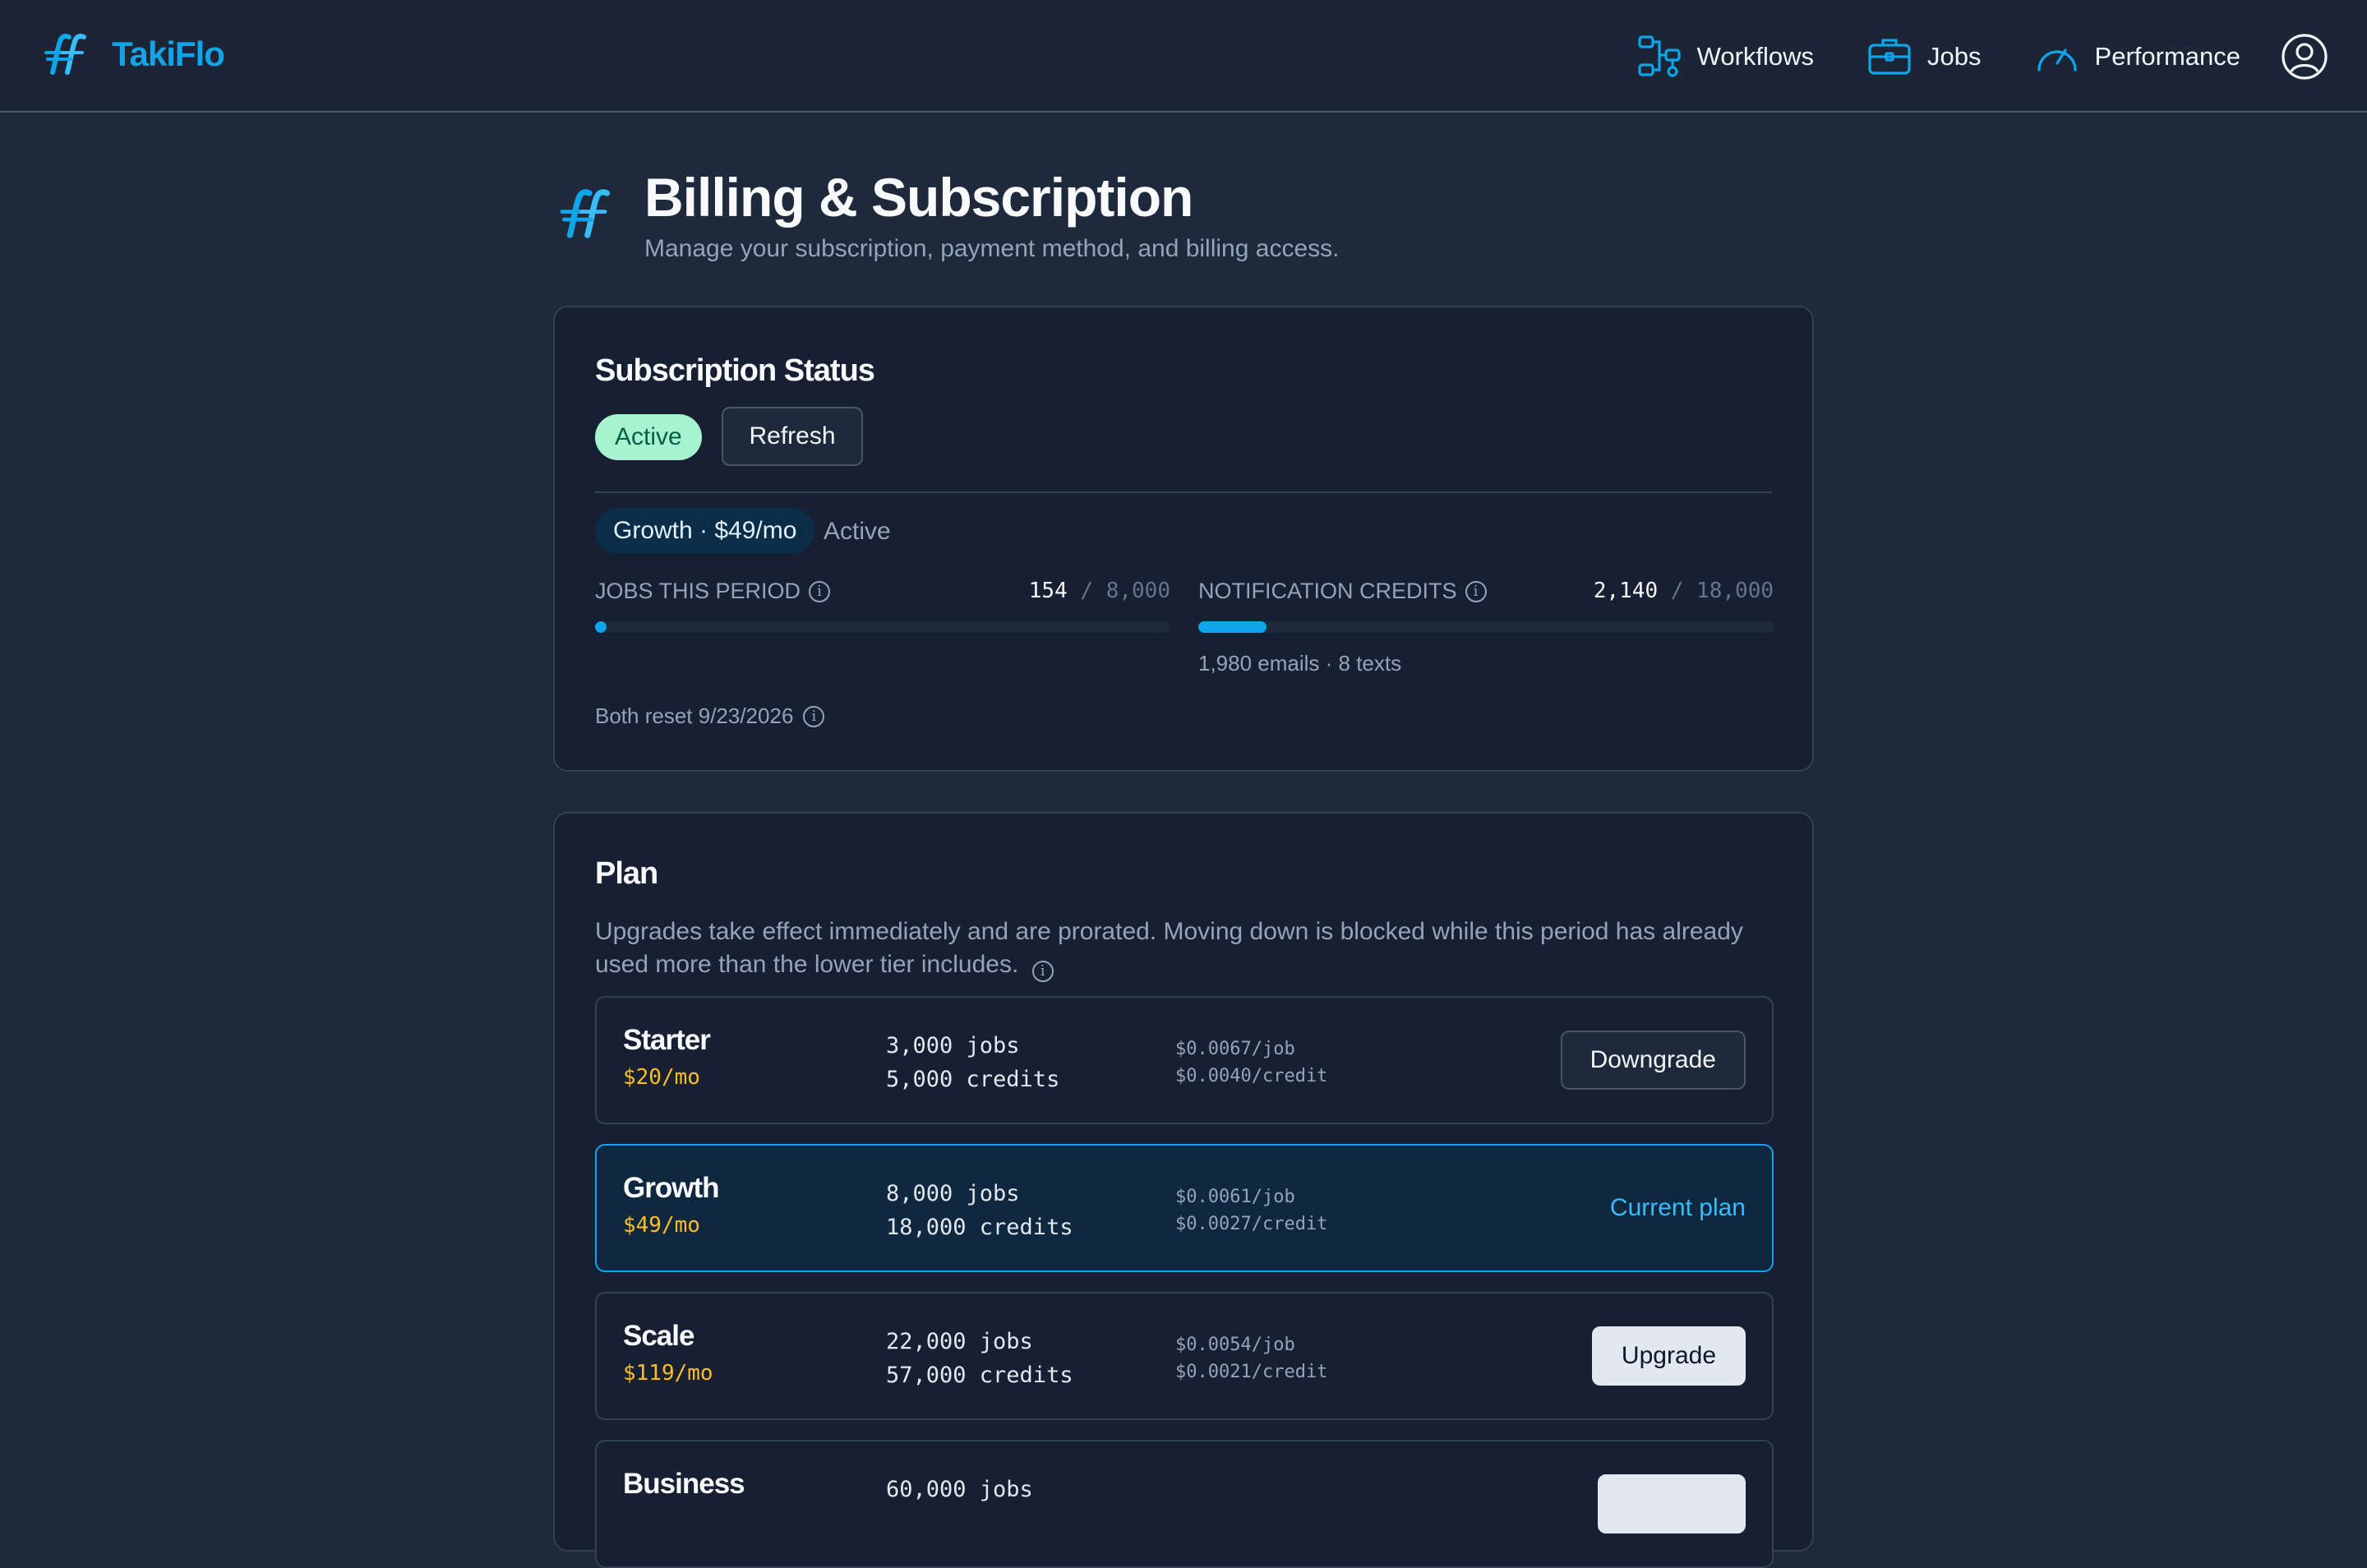 The height and width of the screenshot is (1568, 2367). I want to click on tier-business: Business 60,000 jobs, so click(1184, 1504).